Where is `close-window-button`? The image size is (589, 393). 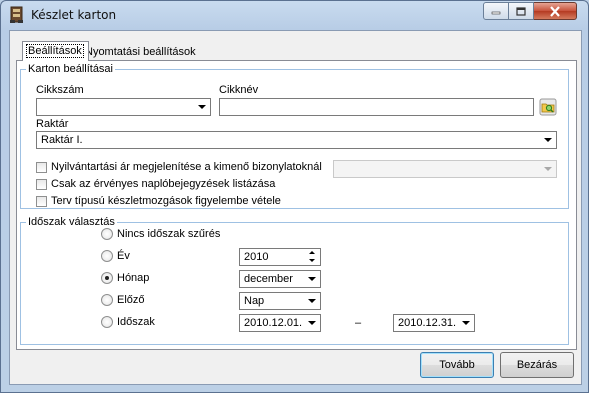 close-window-button is located at coordinates (555, 11).